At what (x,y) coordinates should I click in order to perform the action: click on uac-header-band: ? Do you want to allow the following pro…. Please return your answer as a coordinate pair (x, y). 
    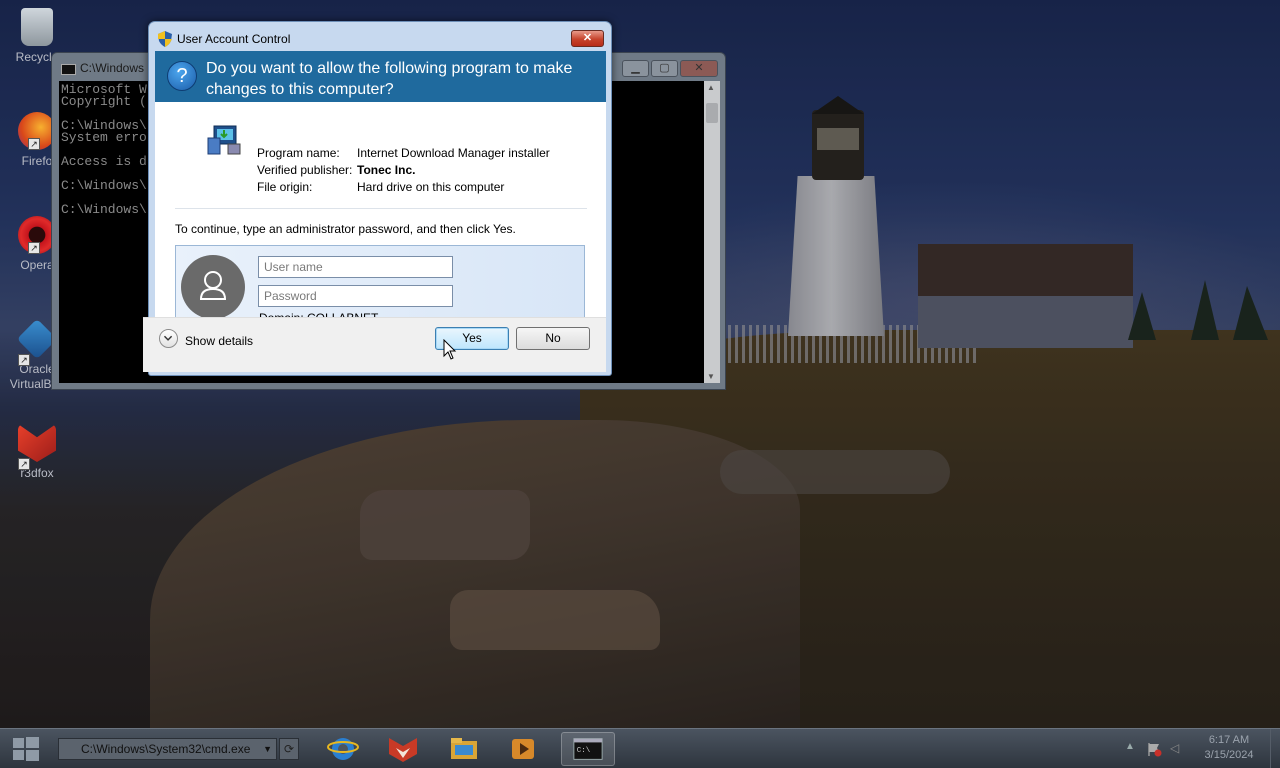
    Looking at the image, I should click on (380, 76).